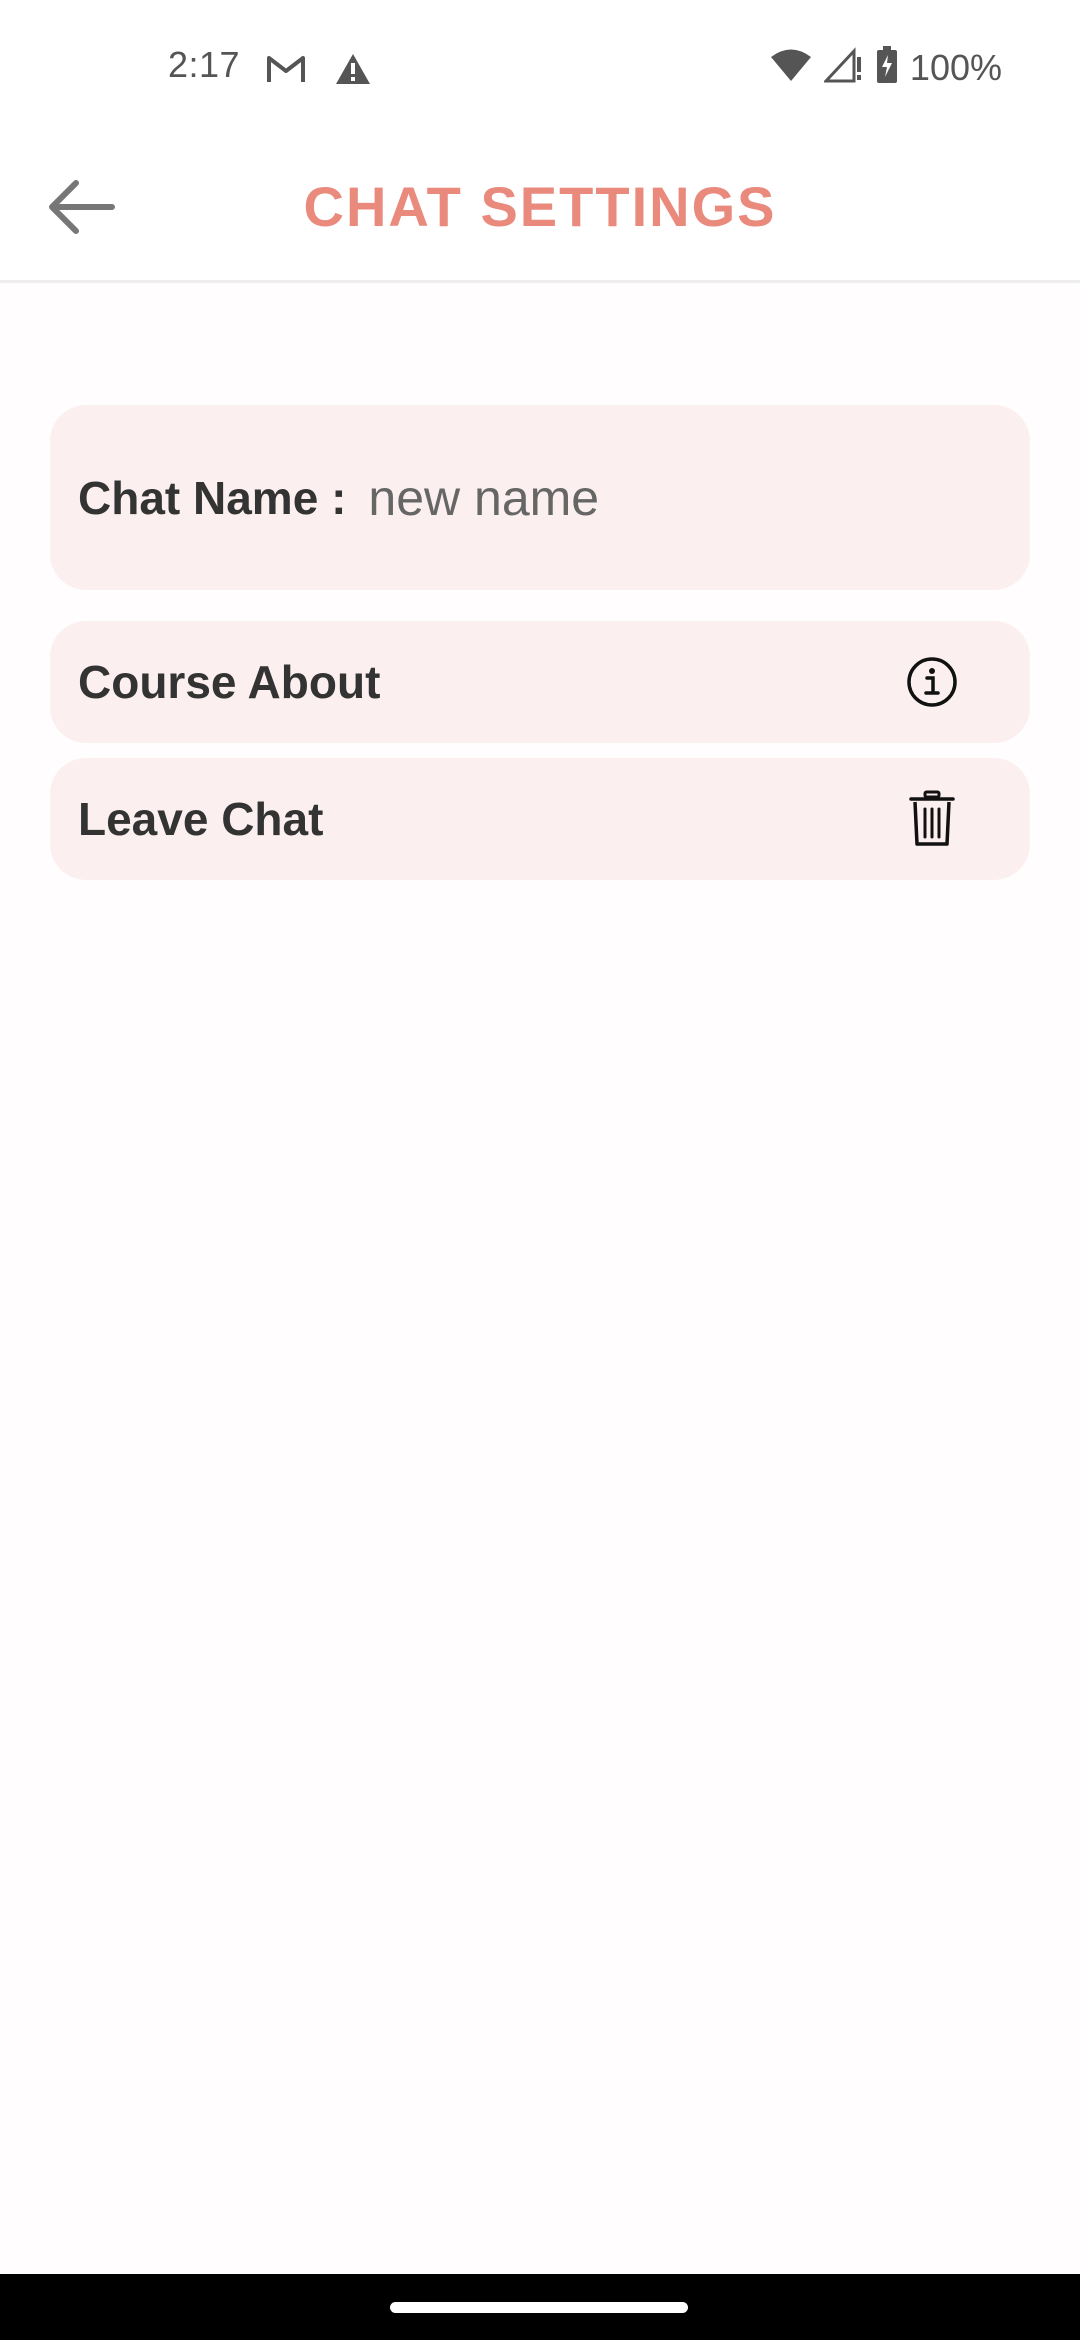 This screenshot has width=1080, height=2340. What do you see at coordinates (353, 71) in the screenshot?
I see `warning-icon` at bounding box center [353, 71].